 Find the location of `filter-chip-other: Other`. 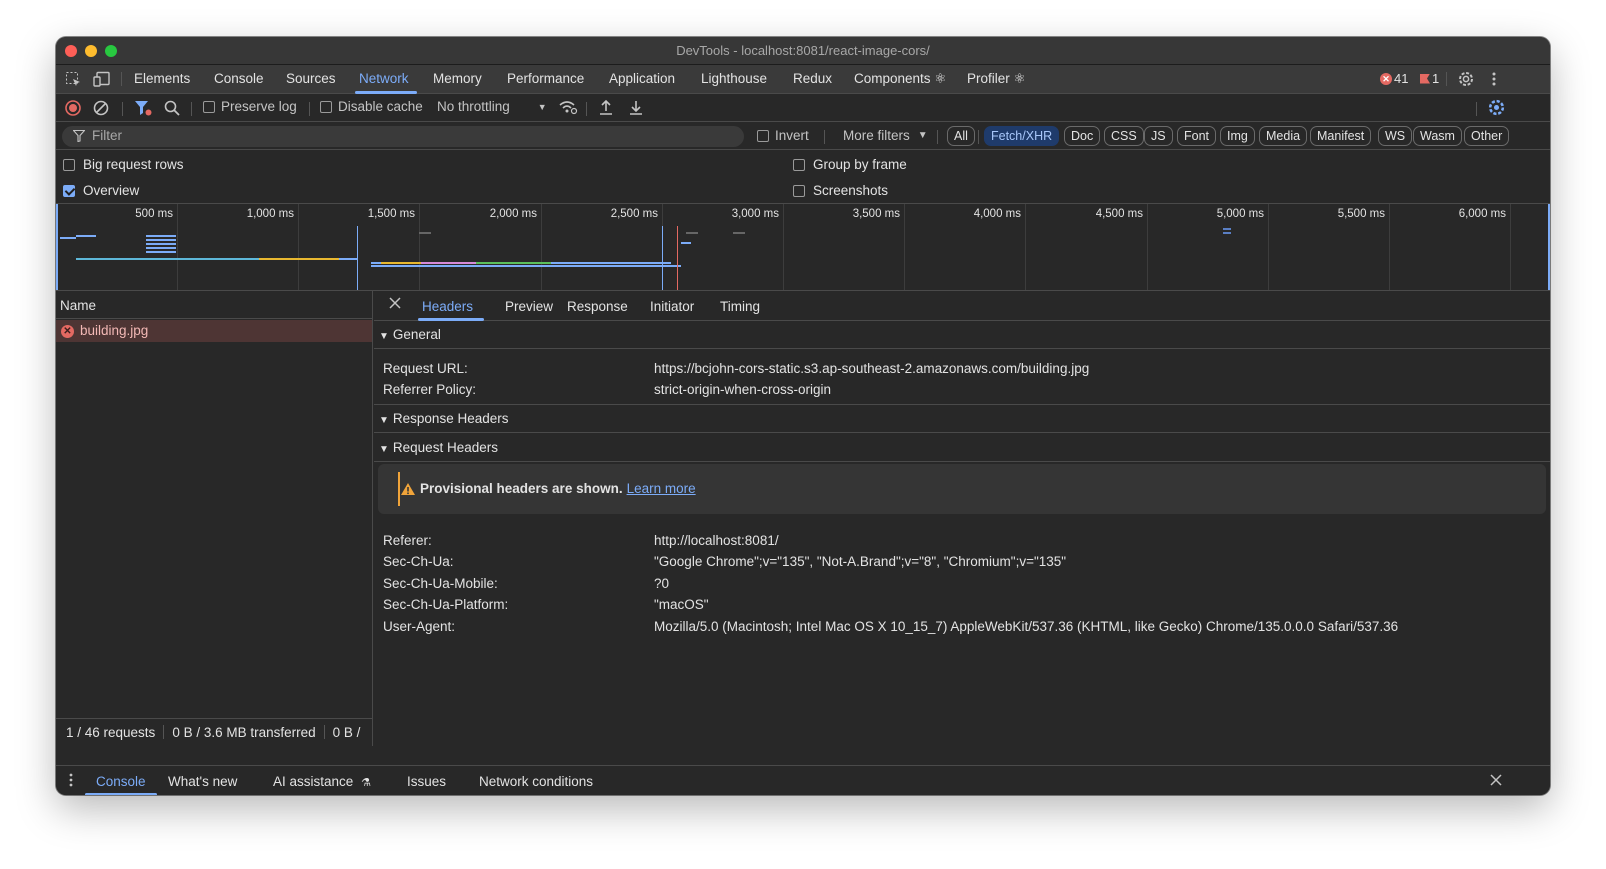

filter-chip-other: Other is located at coordinates (1487, 136).